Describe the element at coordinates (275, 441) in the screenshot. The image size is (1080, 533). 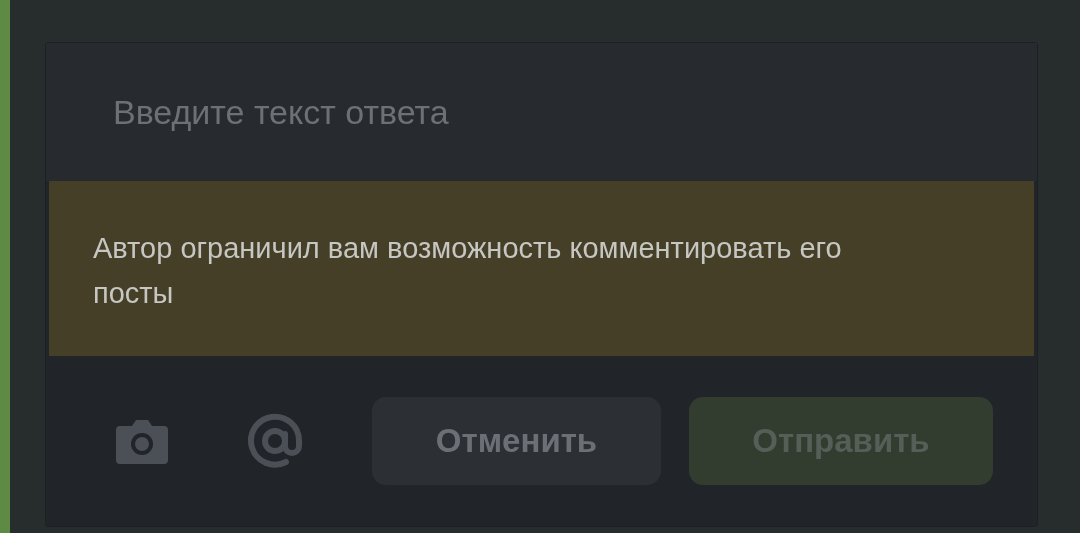
I see `mention-icon` at that location.